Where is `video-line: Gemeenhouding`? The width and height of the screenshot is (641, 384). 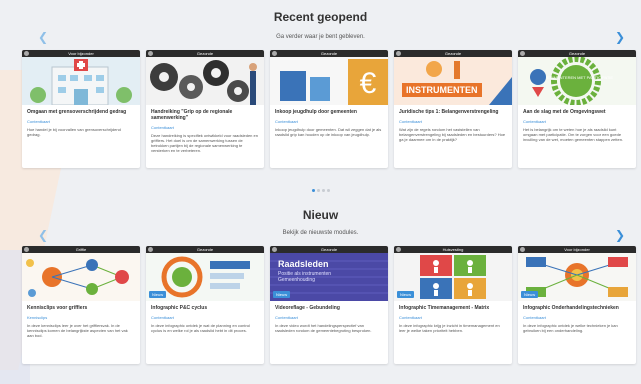
video-line: Gemeenhouding is located at coordinates (296, 280).